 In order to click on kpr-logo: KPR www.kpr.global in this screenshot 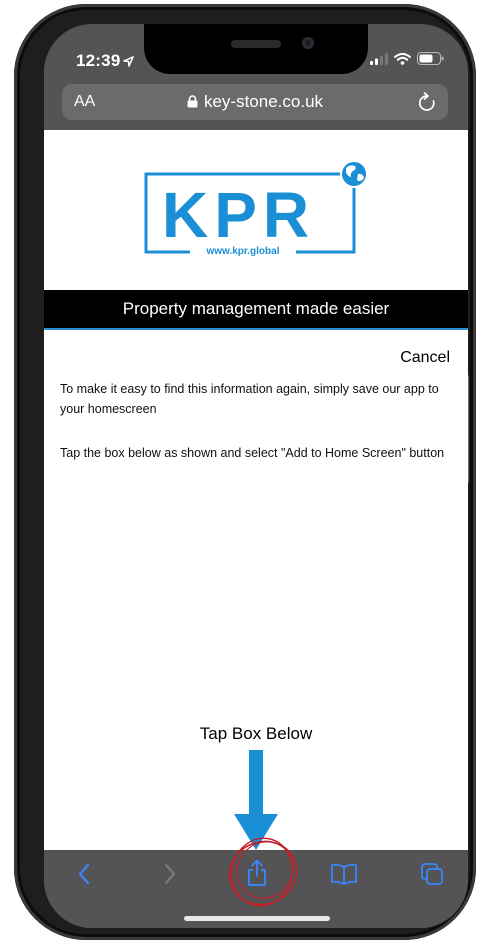, I will do `click(256, 209)`.